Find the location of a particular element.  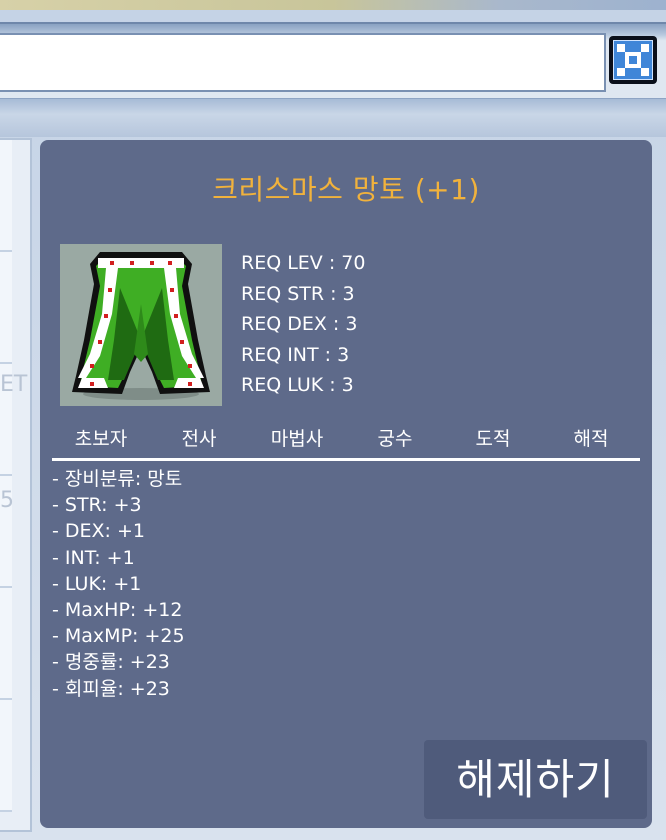

req-luk: REQ LUK : 3 is located at coordinates (297, 385).